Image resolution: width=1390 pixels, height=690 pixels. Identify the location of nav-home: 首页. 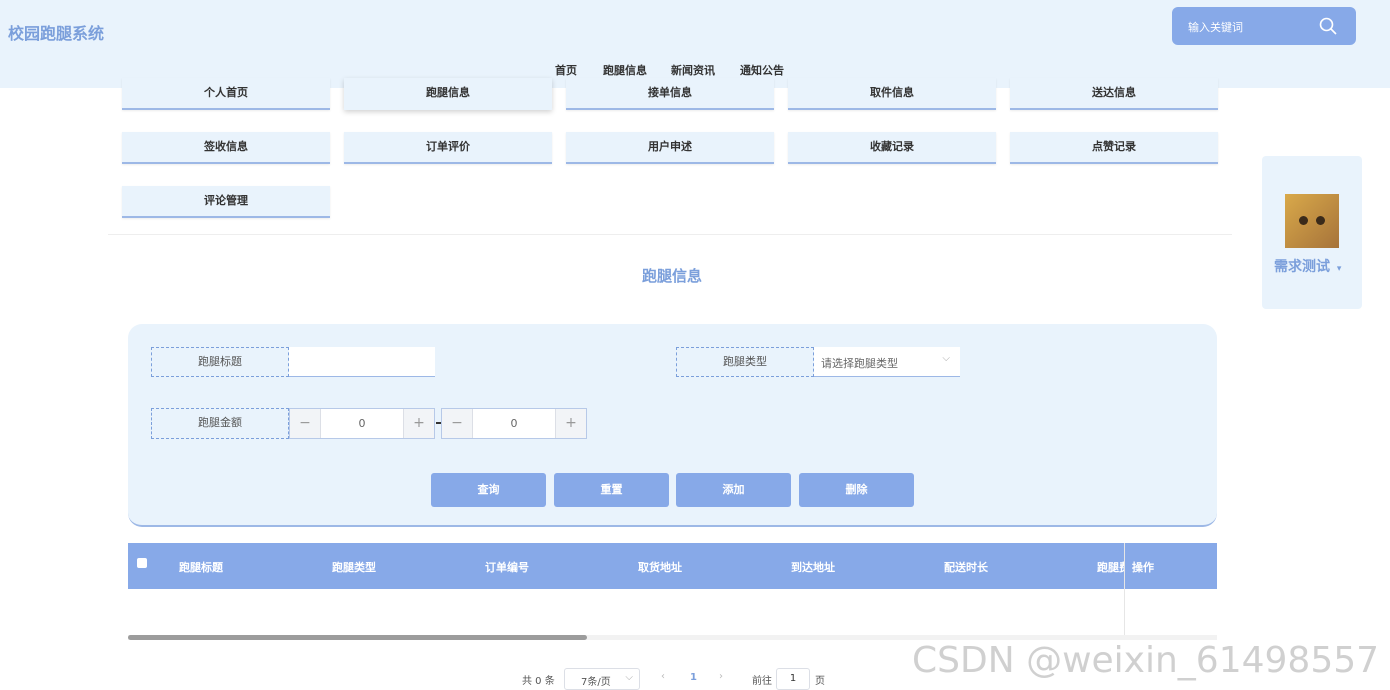
(566, 70).